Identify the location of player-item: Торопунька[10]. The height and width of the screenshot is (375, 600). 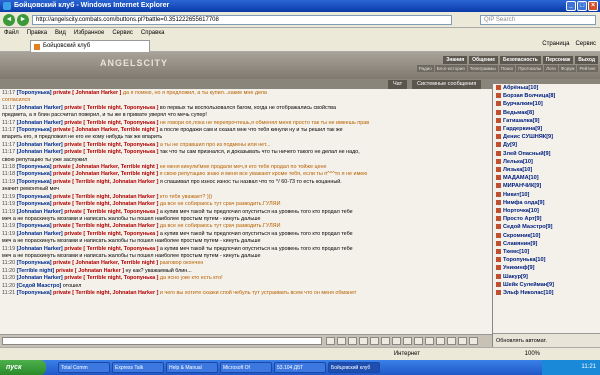
(546, 260).